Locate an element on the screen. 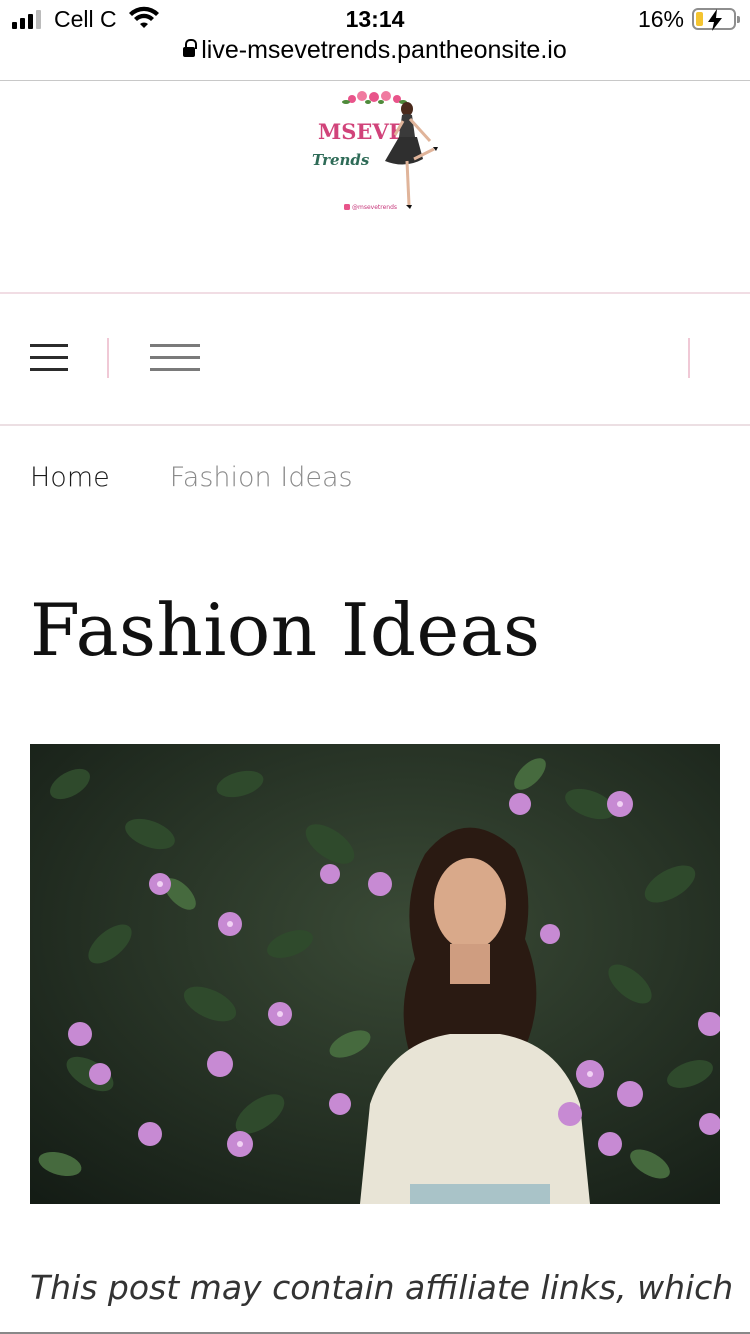 The height and width of the screenshot is (1334, 750). battery-icon is located at coordinates (716, 19).